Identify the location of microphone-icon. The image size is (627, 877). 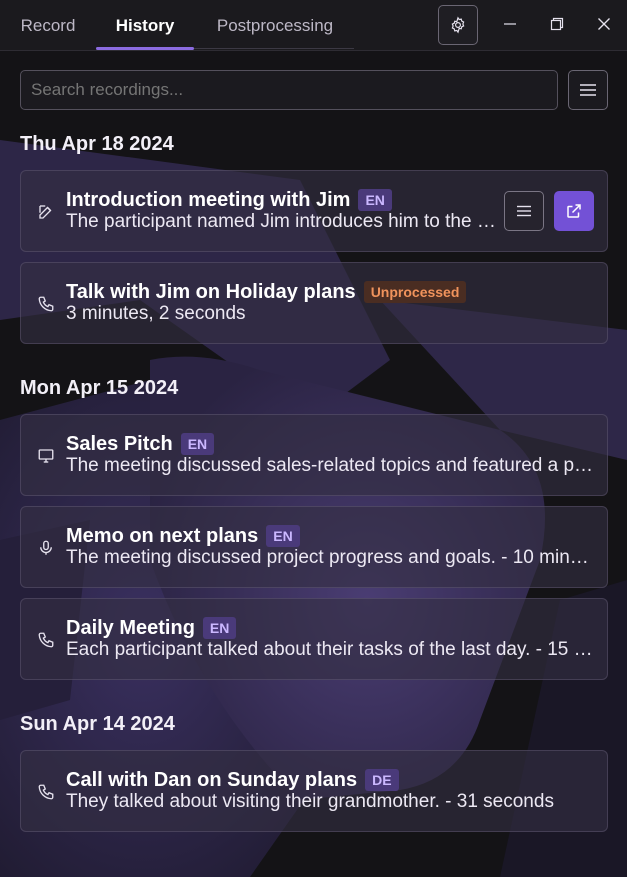
(46, 548).